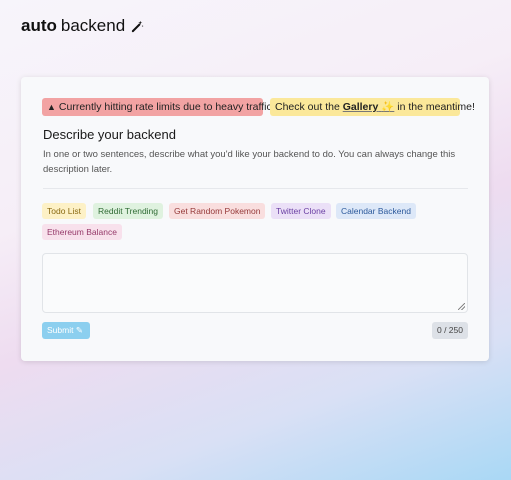  What do you see at coordinates (82, 232) in the screenshot?
I see `example-chip: Ethereum Balance` at bounding box center [82, 232].